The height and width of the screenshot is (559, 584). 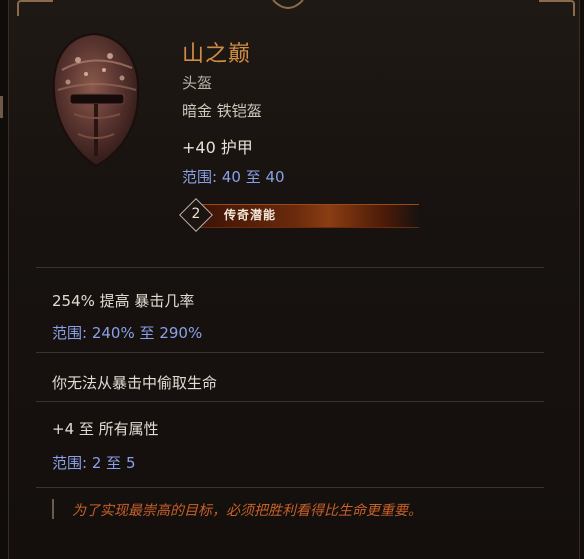 I want to click on frame-ornament-icon, so click(x=288, y=4).